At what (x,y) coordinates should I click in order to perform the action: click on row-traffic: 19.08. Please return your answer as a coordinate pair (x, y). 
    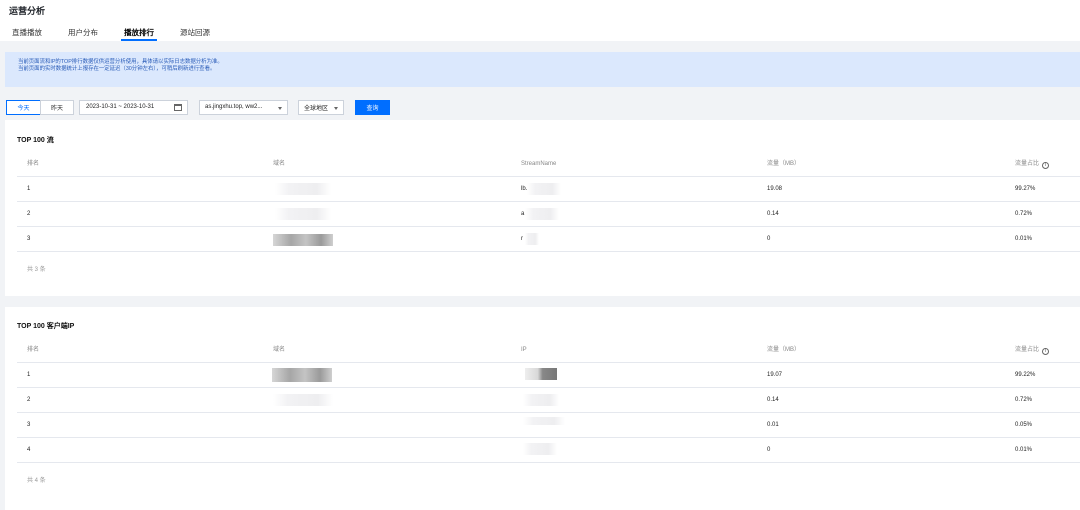
    Looking at the image, I should click on (775, 189).